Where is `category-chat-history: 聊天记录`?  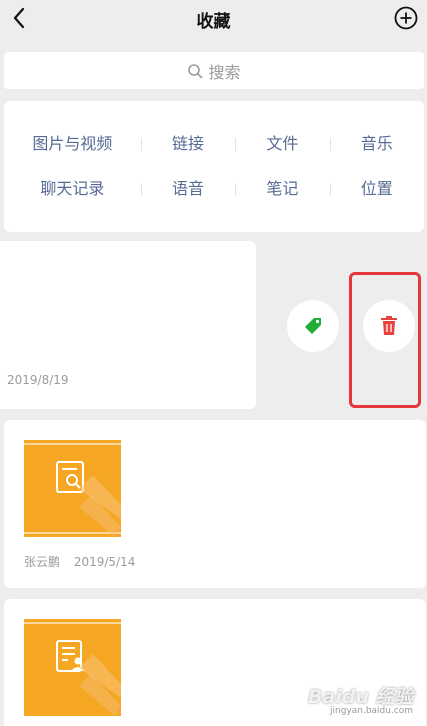
category-chat-history: 聊天记录 is located at coordinates (72, 189).